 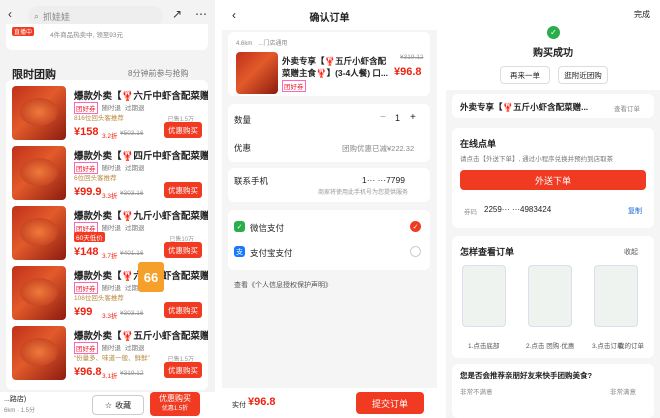 What do you see at coordinates (118, 405) in the screenshot?
I see `collect-button: ☆ 收藏` at bounding box center [118, 405].